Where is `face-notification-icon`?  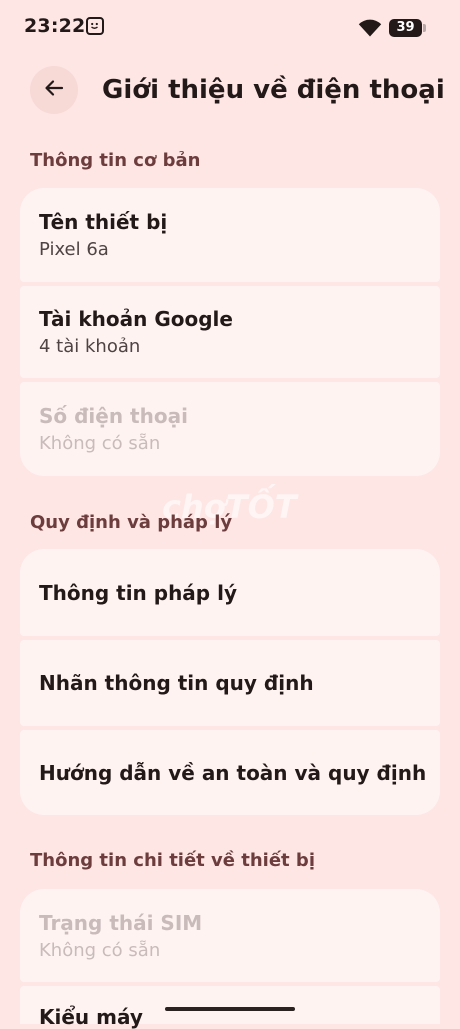 face-notification-icon is located at coordinates (95, 26).